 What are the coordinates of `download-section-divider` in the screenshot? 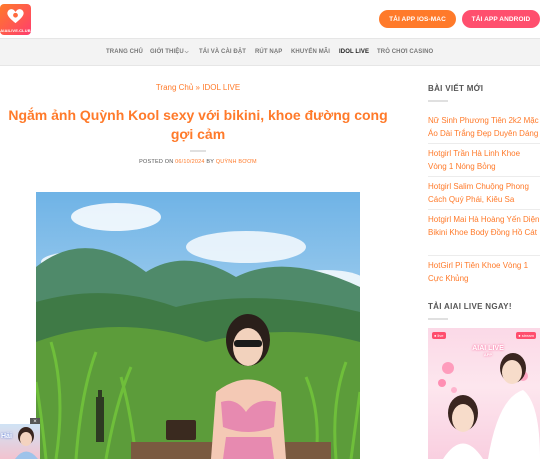 It's located at (438, 319).